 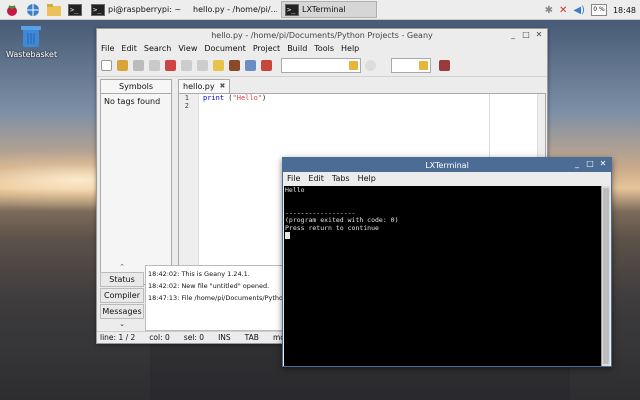 What do you see at coordinates (563, 10) in the screenshot?
I see `network-icon: ✕` at bounding box center [563, 10].